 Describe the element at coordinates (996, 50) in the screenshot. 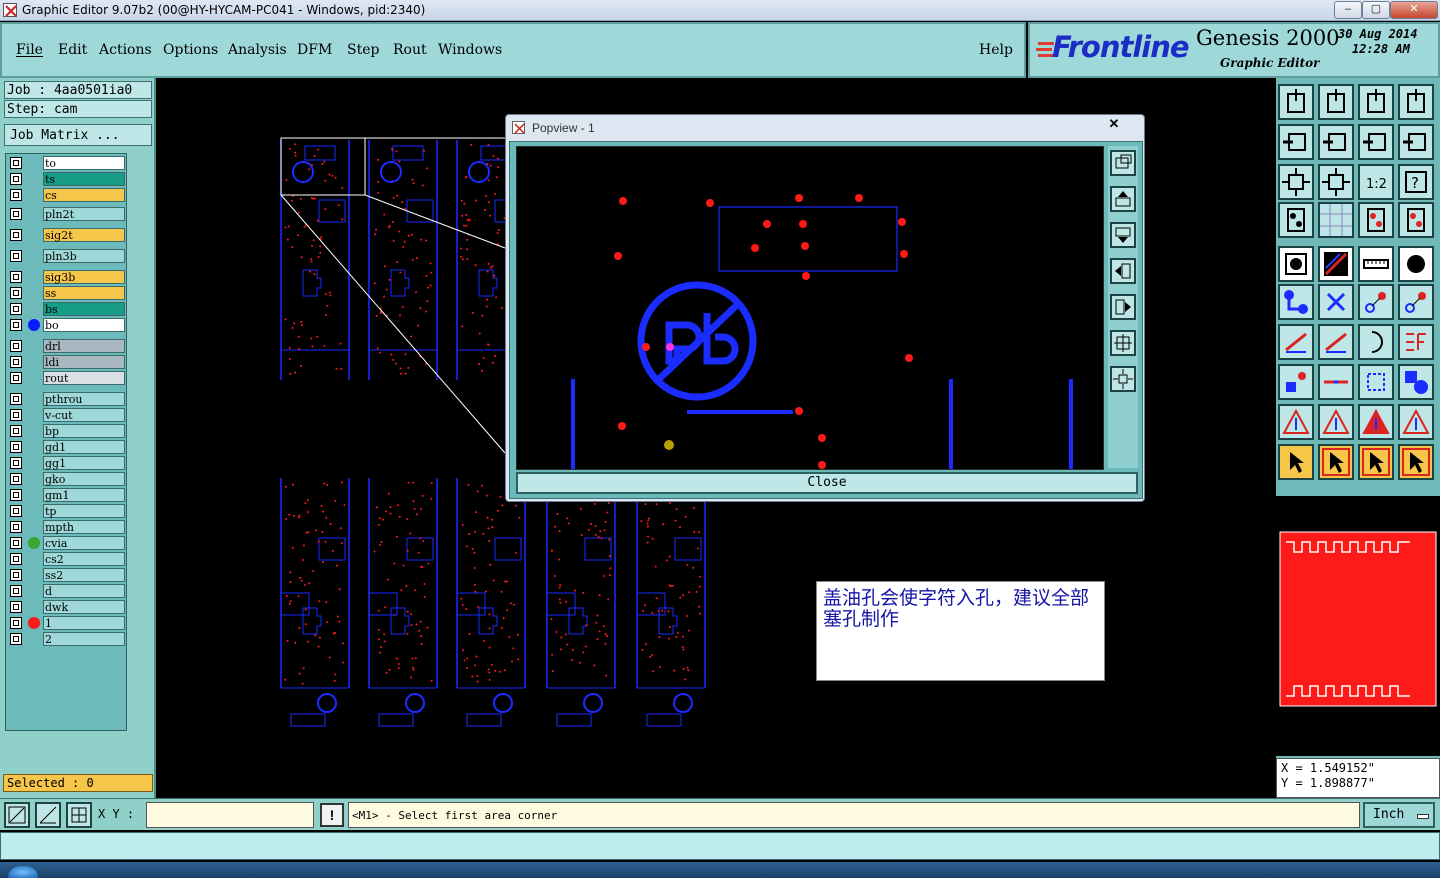

I see `menu-help: Help` at that location.